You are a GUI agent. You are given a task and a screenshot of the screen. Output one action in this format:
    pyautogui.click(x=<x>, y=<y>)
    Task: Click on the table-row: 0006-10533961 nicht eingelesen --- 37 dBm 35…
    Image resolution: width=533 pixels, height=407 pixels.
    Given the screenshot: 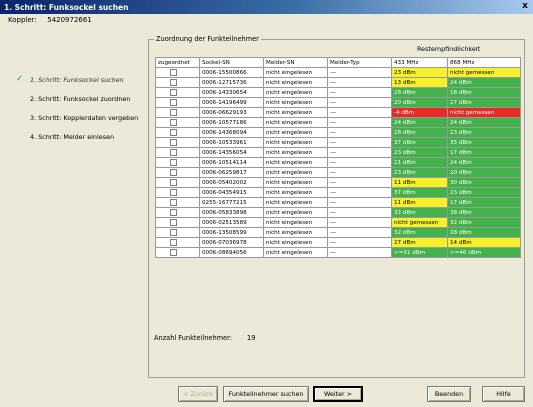 What is the action you would take?
    pyautogui.click(x=338, y=142)
    